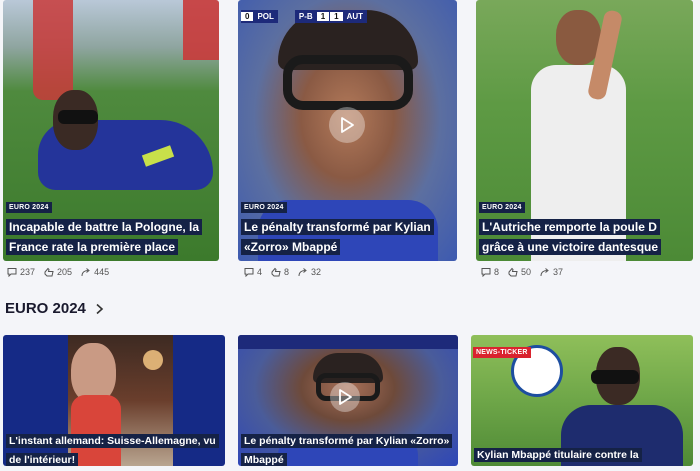  I want to click on comments-count: 8, so click(490, 272).